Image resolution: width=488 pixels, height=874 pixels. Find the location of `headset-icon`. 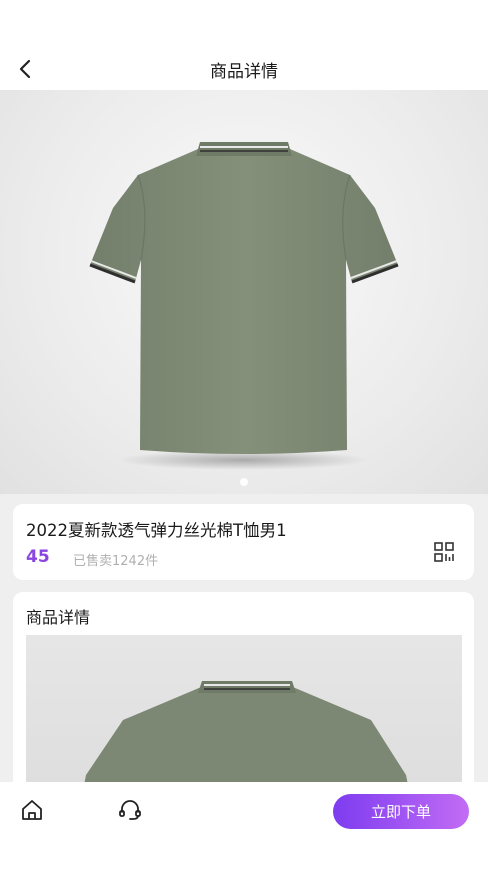

headset-icon is located at coordinates (130, 810).